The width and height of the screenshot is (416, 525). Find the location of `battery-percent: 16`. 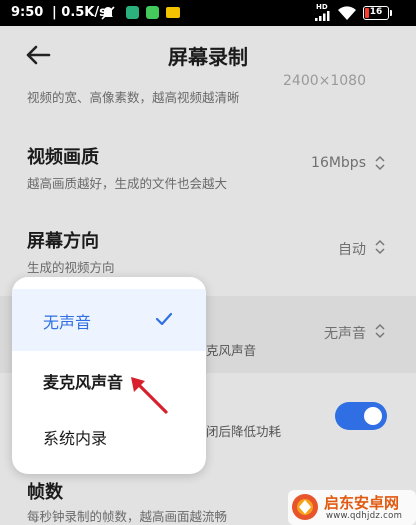

battery-percent: 16 is located at coordinates (376, 12).